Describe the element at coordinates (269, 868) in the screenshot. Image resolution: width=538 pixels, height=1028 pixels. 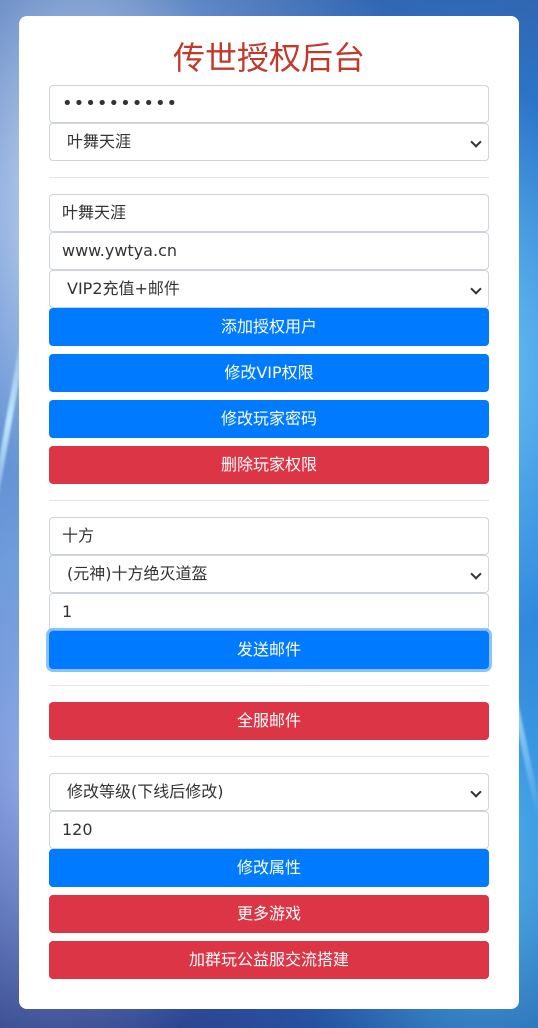
I see `modify-attribute-button: 修改属性` at that location.